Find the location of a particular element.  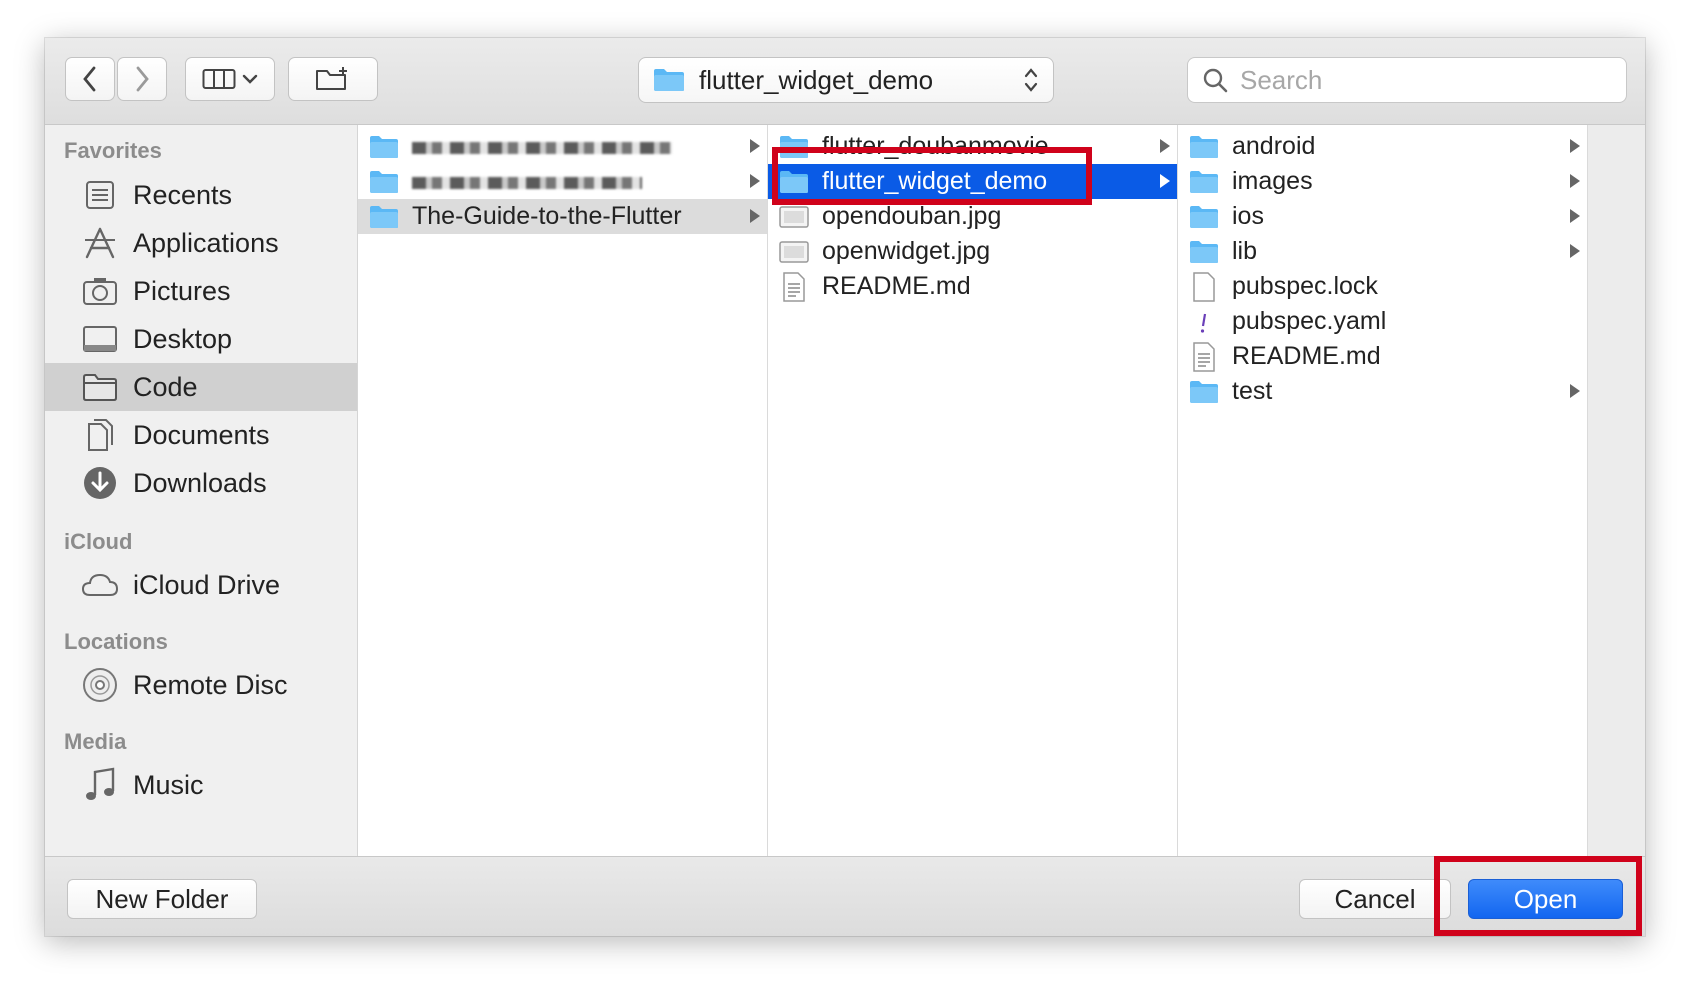

list-item: lib is located at coordinates (1382, 251).